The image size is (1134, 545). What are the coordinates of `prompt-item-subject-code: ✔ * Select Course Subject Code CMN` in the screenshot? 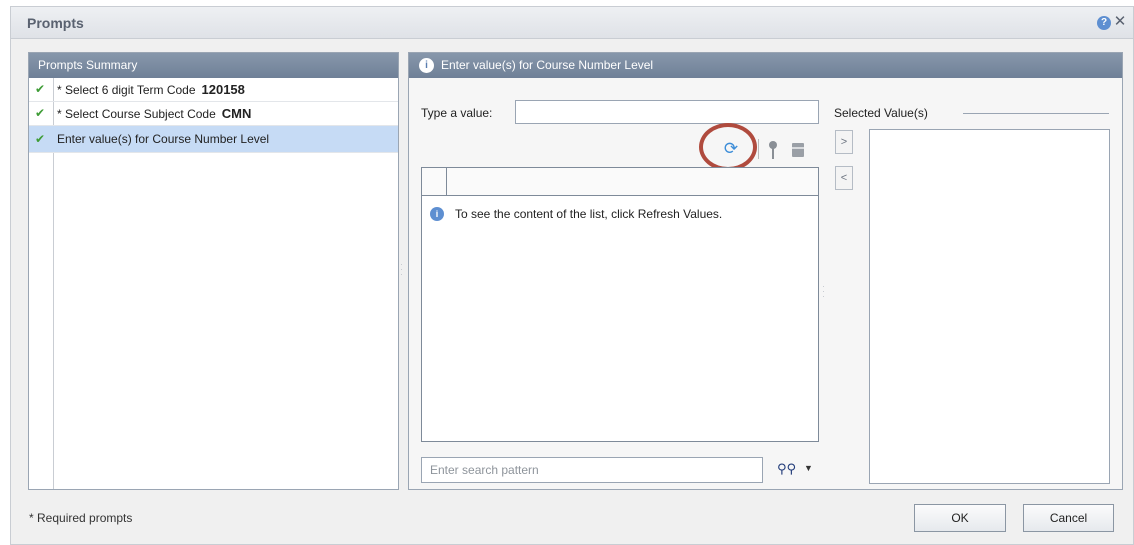 It's located at (213, 114).